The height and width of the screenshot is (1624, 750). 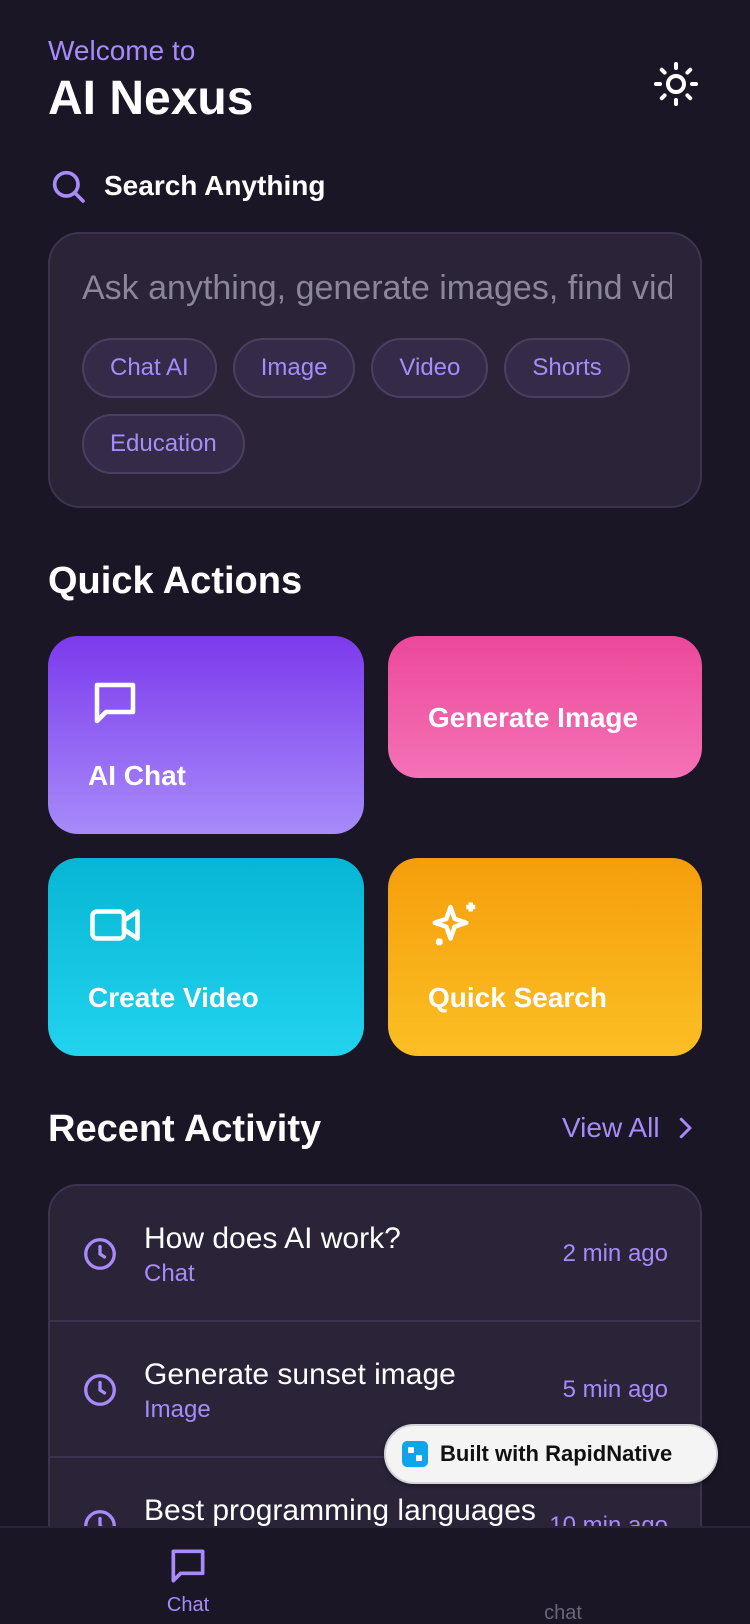 What do you see at coordinates (188, 1605) in the screenshot?
I see `nav-tab-label: Chat` at bounding box center [188, 1605].